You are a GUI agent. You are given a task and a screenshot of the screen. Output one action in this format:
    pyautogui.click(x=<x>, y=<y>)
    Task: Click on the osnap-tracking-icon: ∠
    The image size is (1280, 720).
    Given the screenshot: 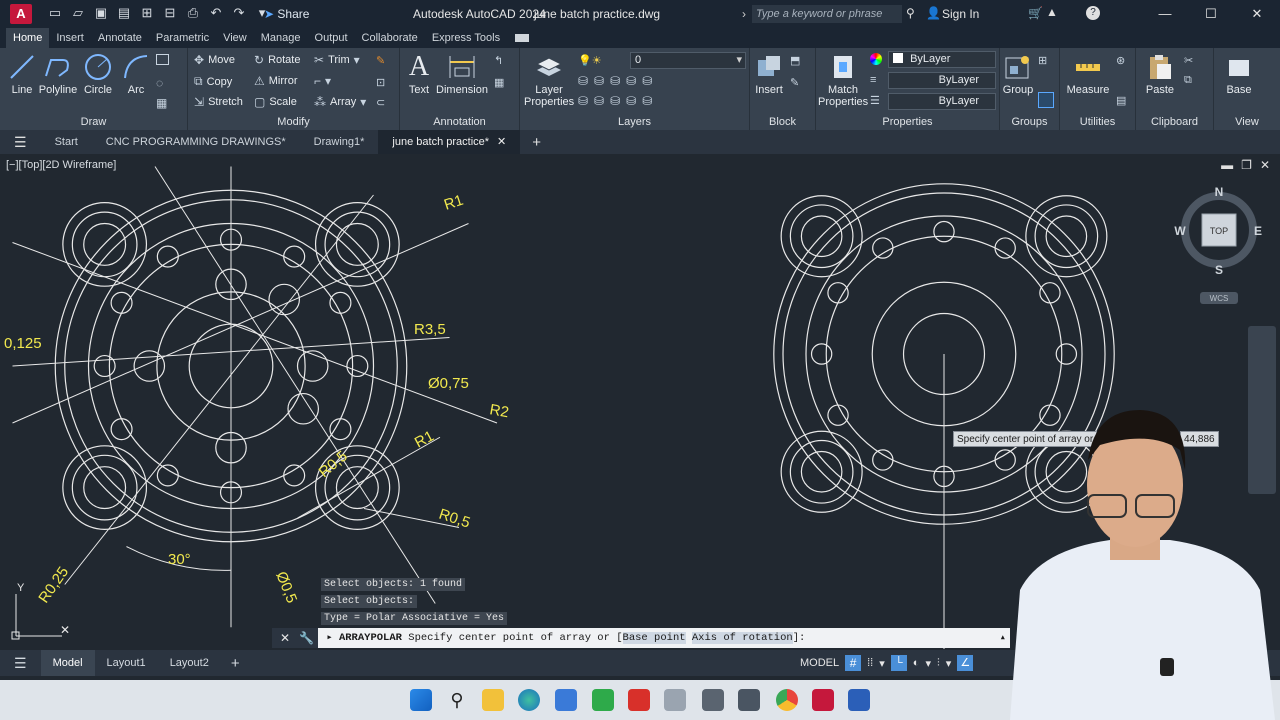 What is the action you would take?
    pyautogui.click(x=965, y=663)
    